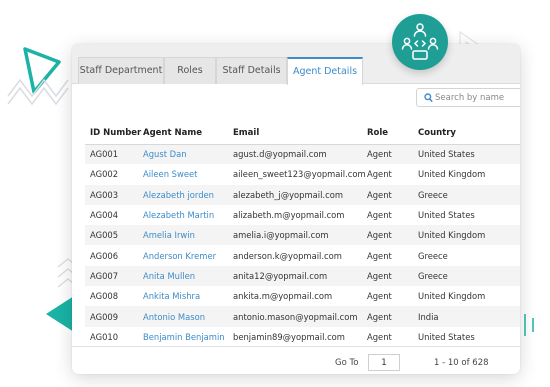 The height and width of the screenshot is (387, 550). I want to click on column-header-id: ID Number, so click(114, 133).